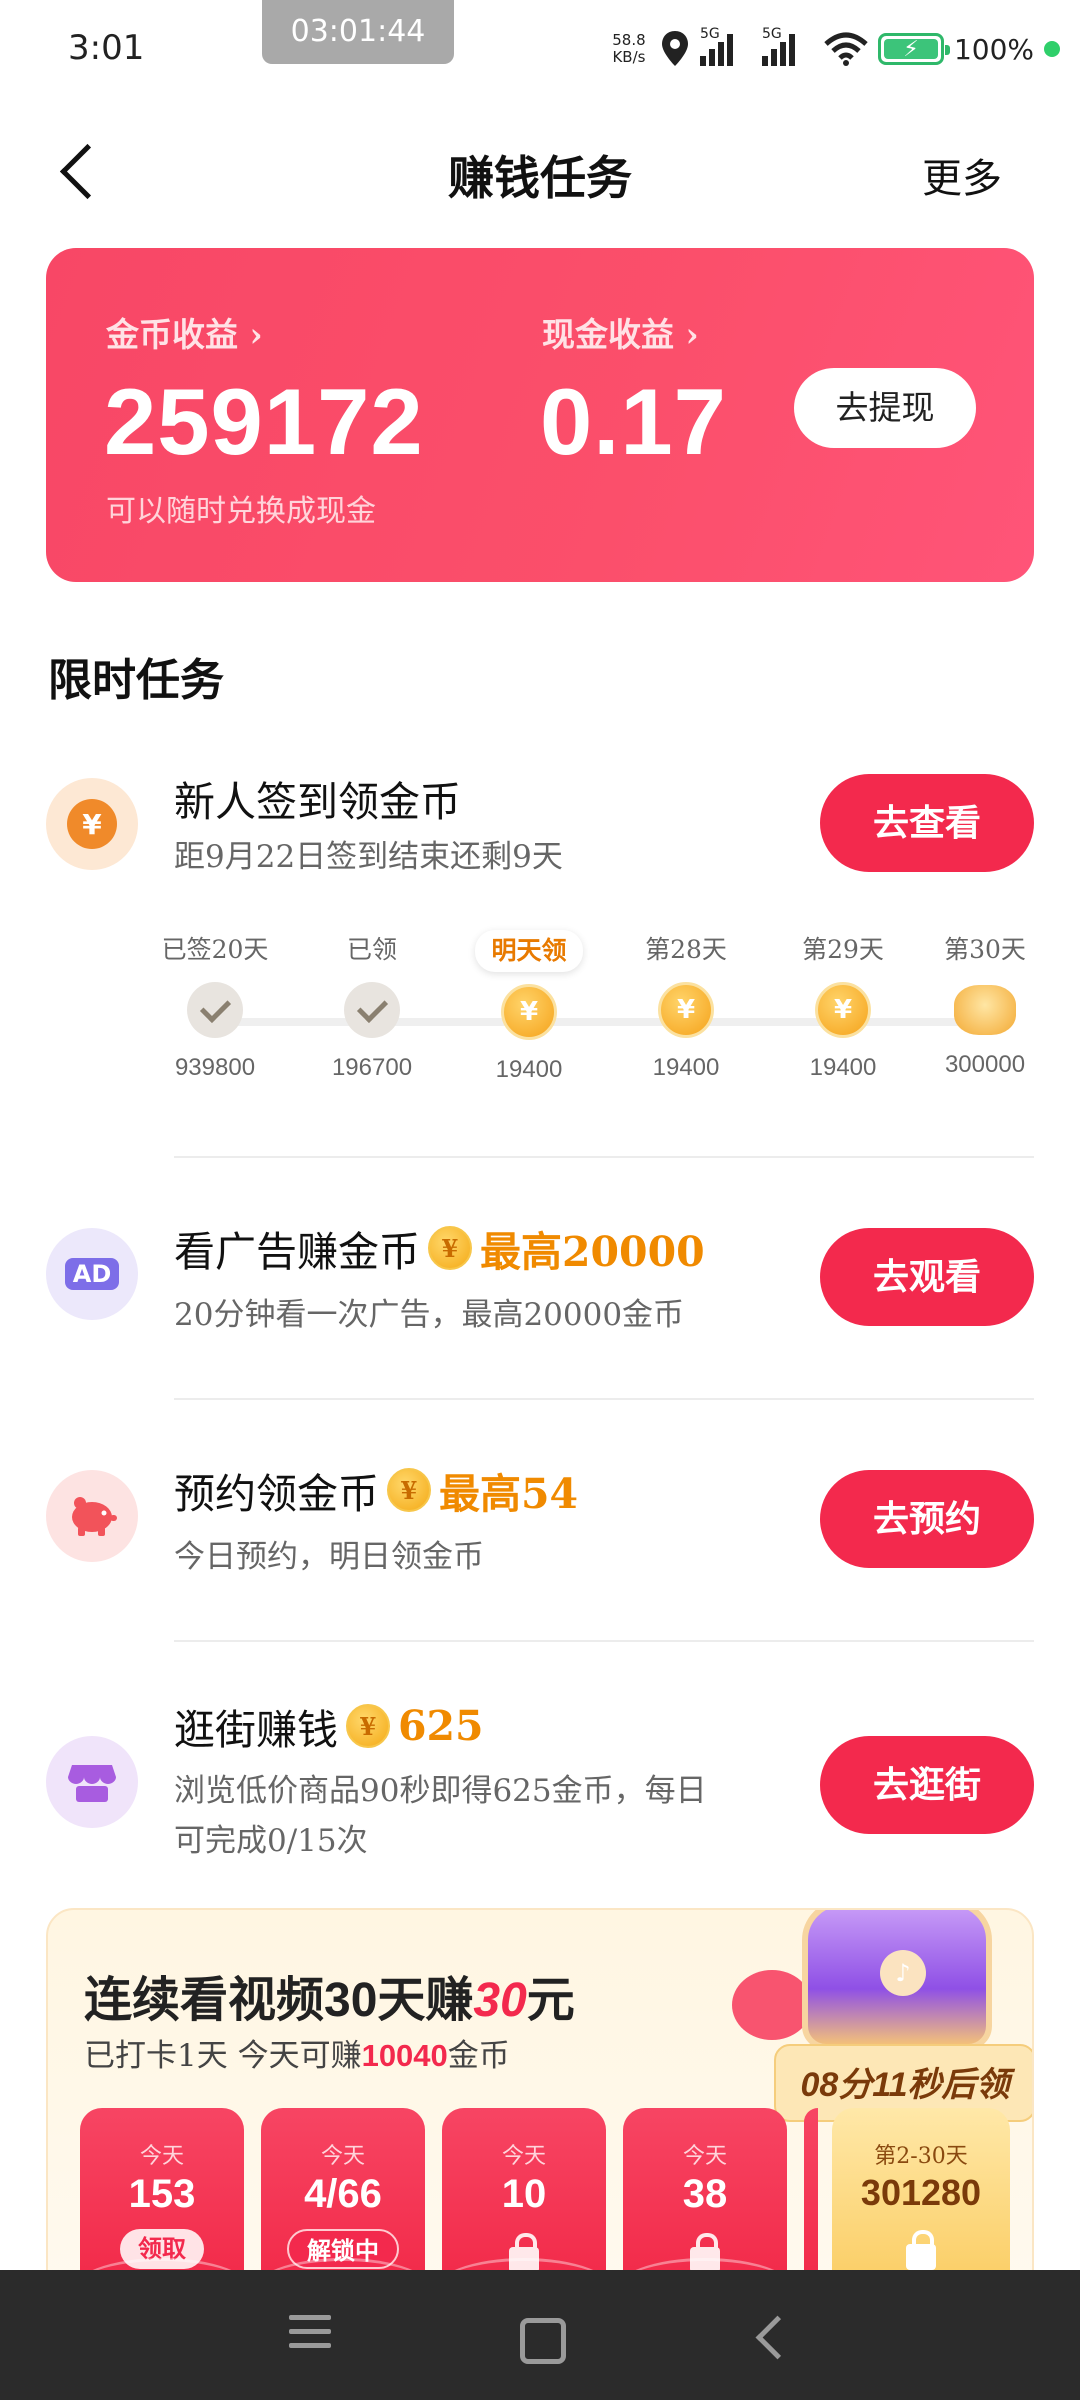 The image size is (1080, 2400). What do you see at coordinates (770, 2336) in the screenshot?
I see `back-icon` at bounding box center [770, 2336].